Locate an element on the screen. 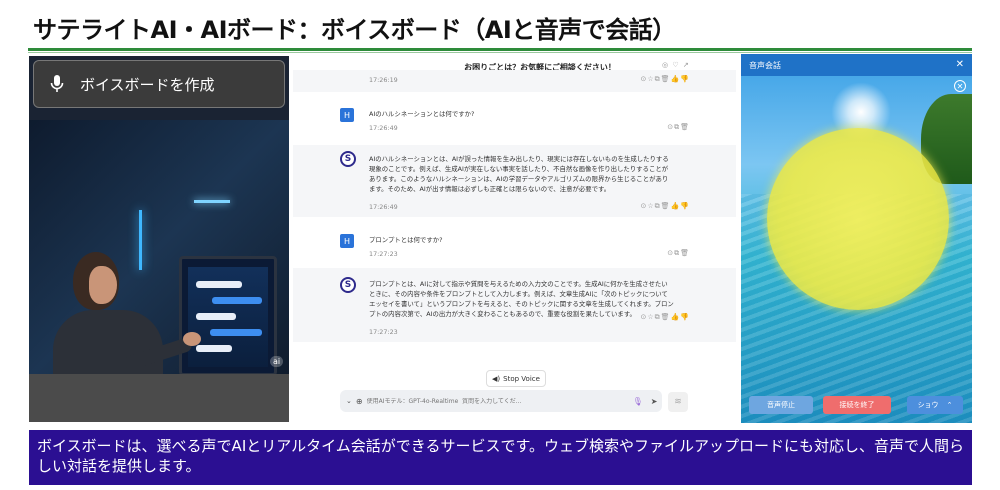  message-text: AIのハルシネーションとは何ですか? is located at coordinates (422, 114).